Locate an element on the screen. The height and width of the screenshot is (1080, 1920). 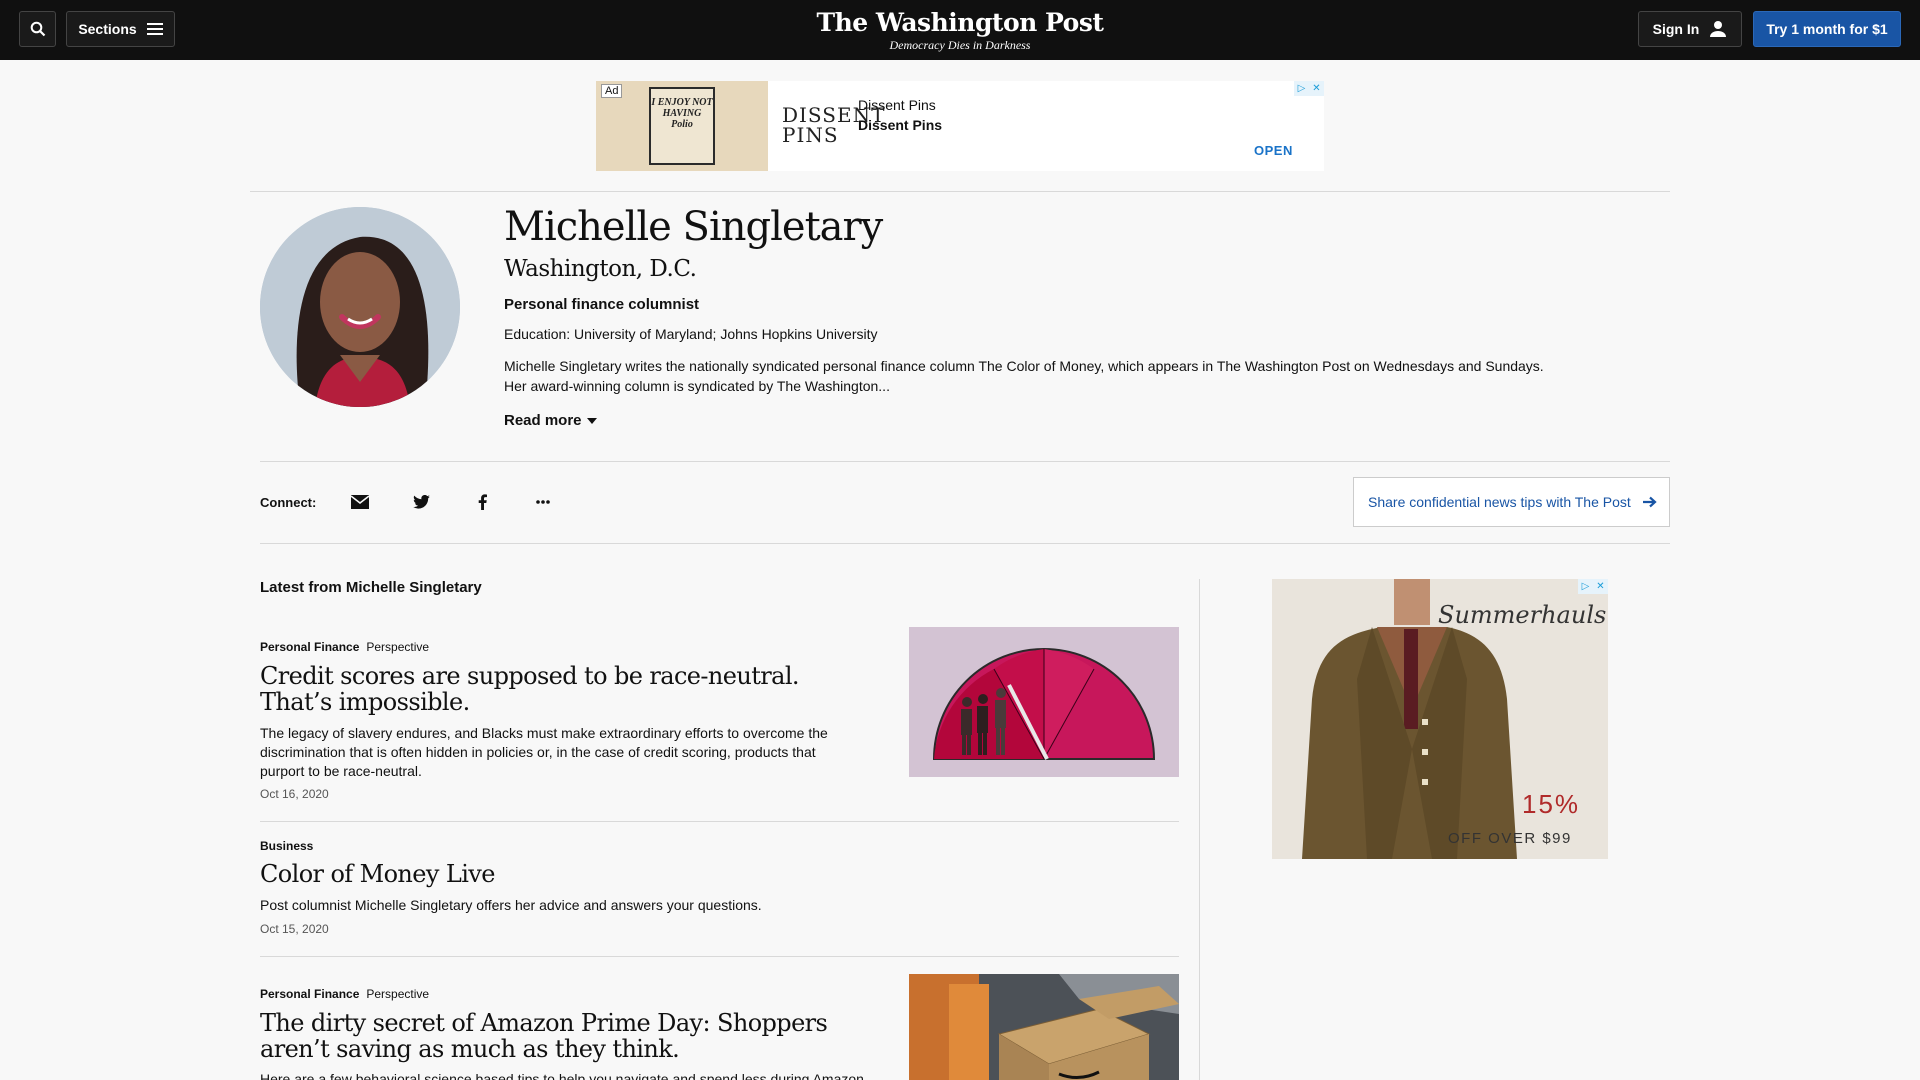
ad-side-offer: OFF OVER $99 is located at coordinates (1510, 838).